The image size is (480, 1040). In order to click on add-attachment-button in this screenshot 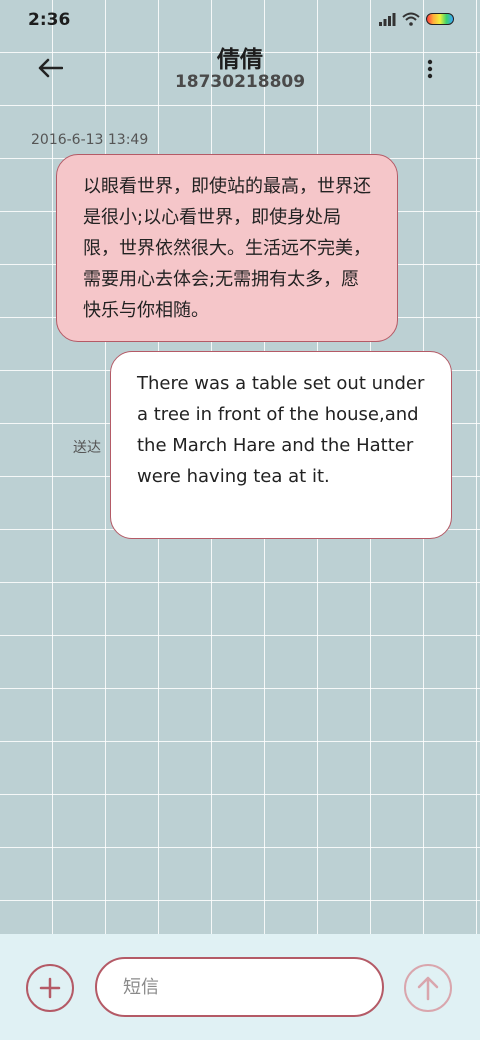, I will do `click(50, 988)`.